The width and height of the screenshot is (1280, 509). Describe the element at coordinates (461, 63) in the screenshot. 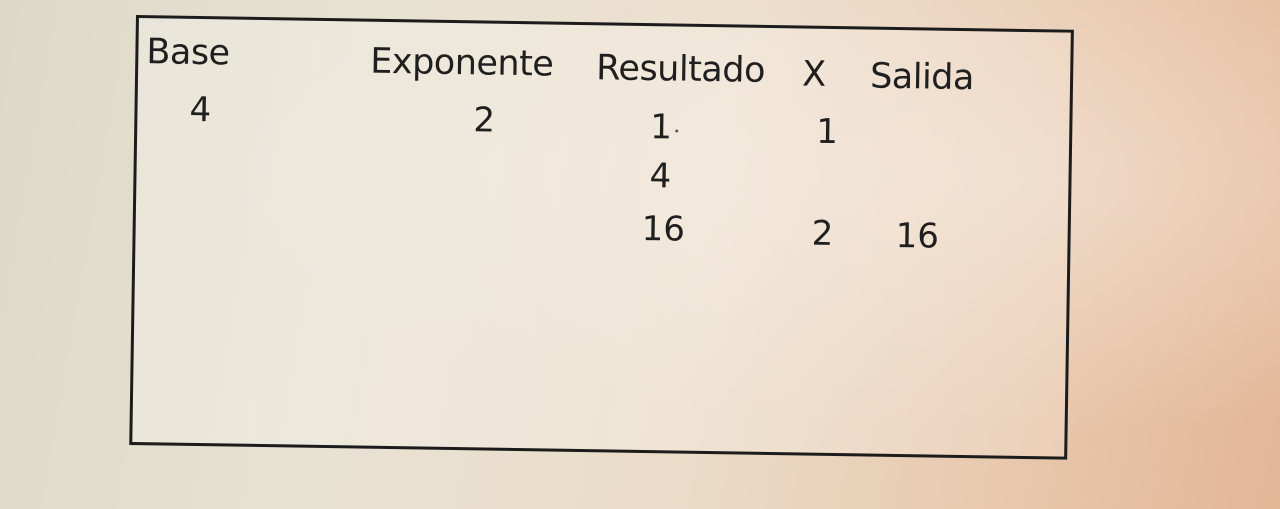

I see `header-exponente: Exponente` at that location.